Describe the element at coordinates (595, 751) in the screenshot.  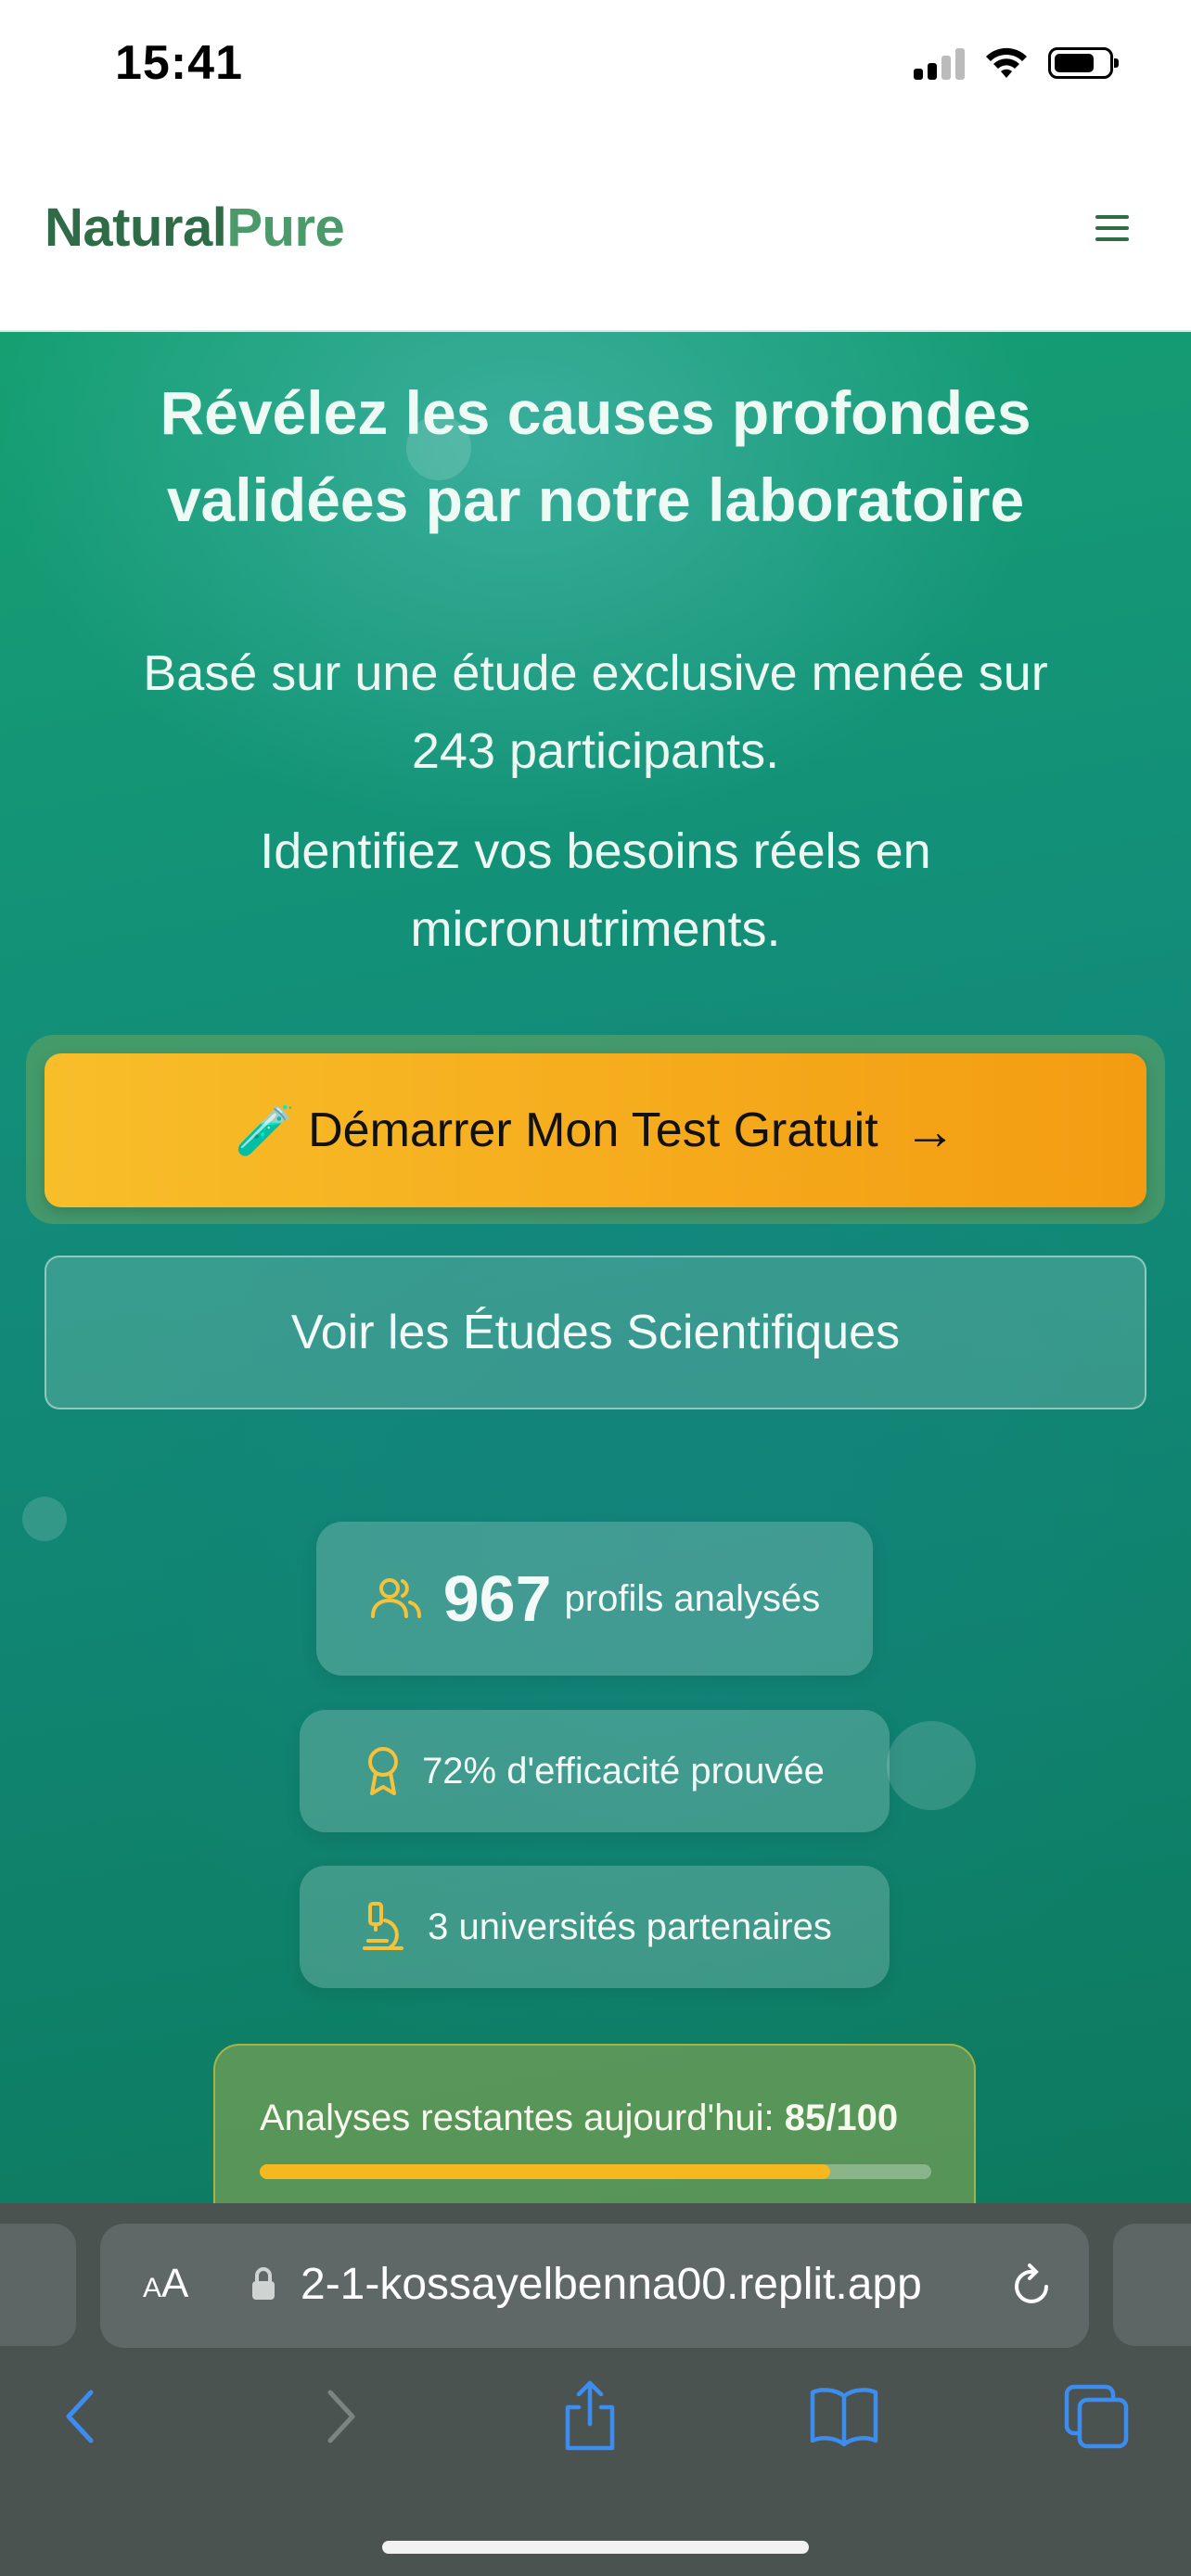
I see `hero-subtitle-line: 243 participants.` at that location.